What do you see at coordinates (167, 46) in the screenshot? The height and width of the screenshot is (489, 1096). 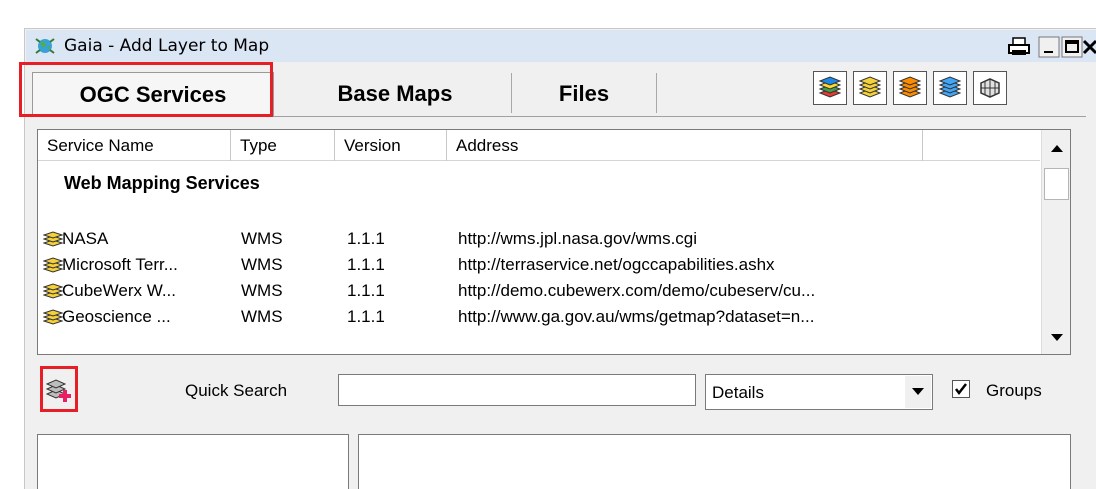 I see `window-title: Gaia - Add Layer to Map` at bounding box center [167, 46].